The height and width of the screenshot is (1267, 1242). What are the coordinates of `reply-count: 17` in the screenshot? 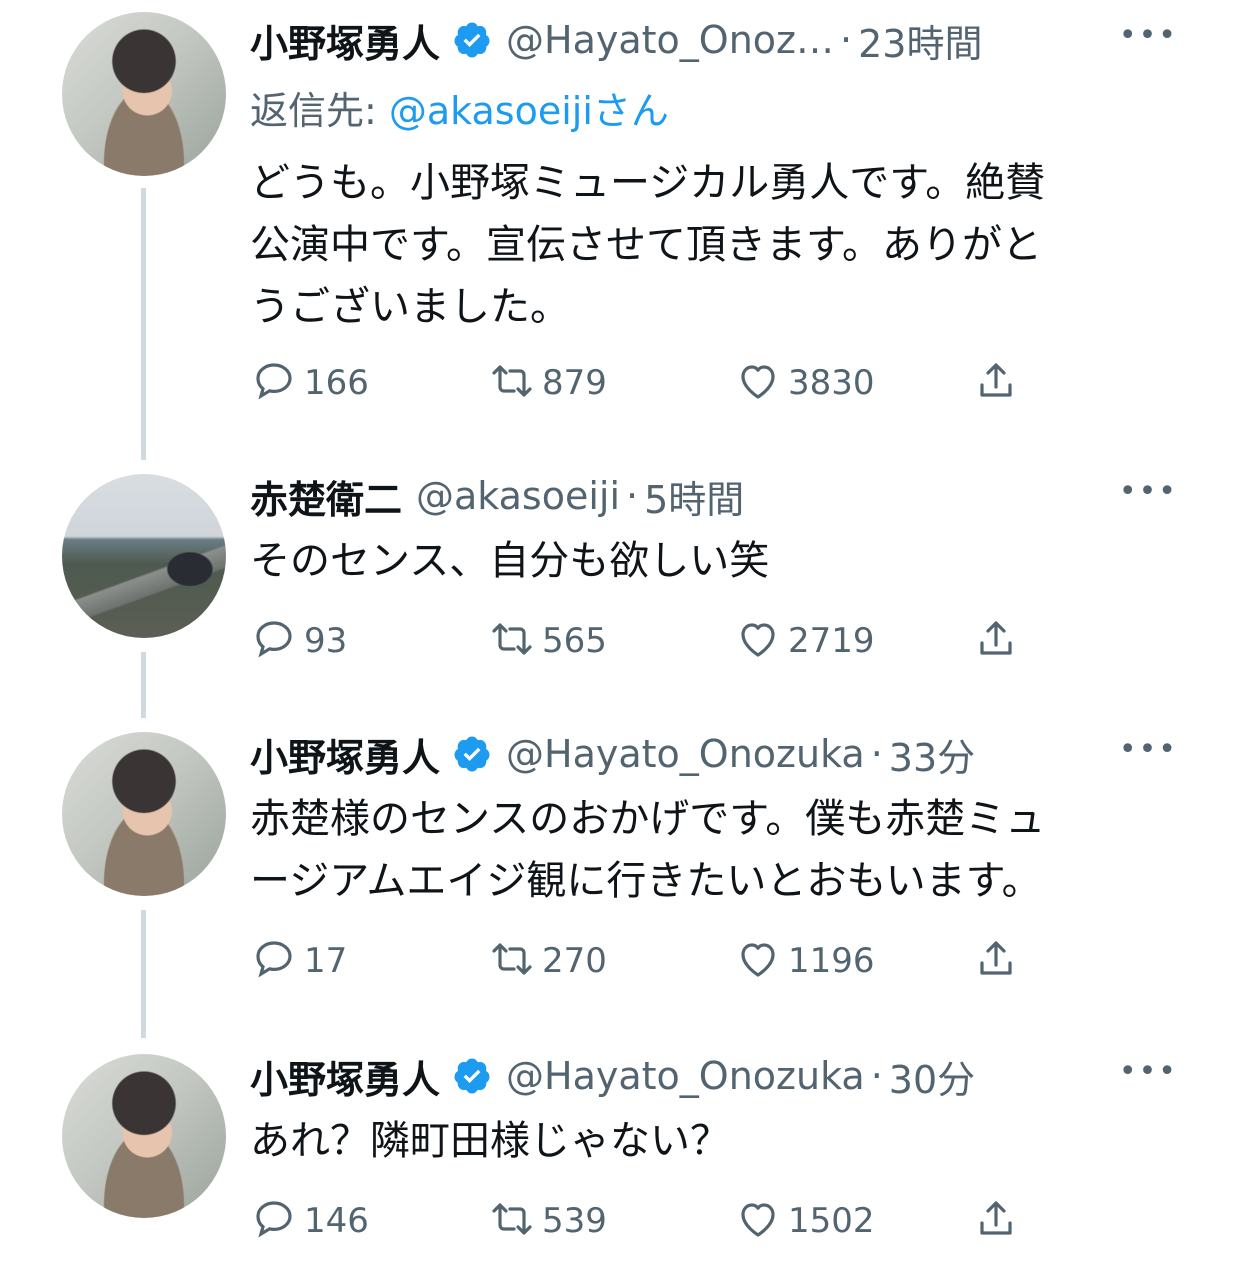 It's located at (326, 961).